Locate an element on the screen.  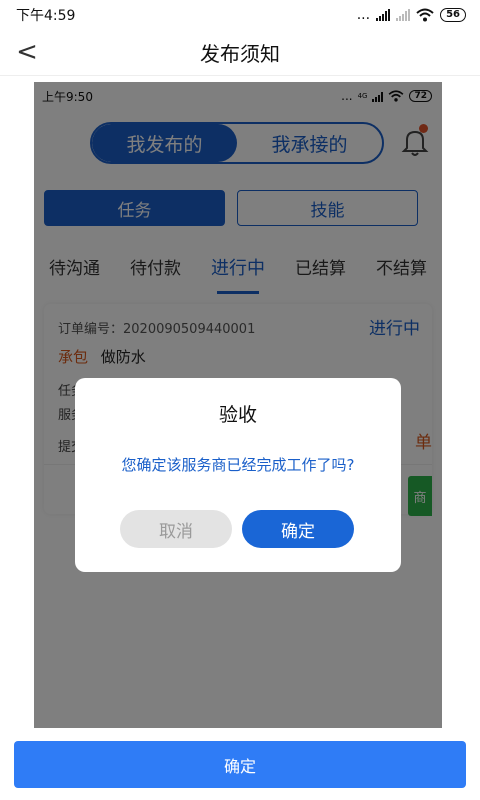
wifi-icon is located at coordinates (425, 15).